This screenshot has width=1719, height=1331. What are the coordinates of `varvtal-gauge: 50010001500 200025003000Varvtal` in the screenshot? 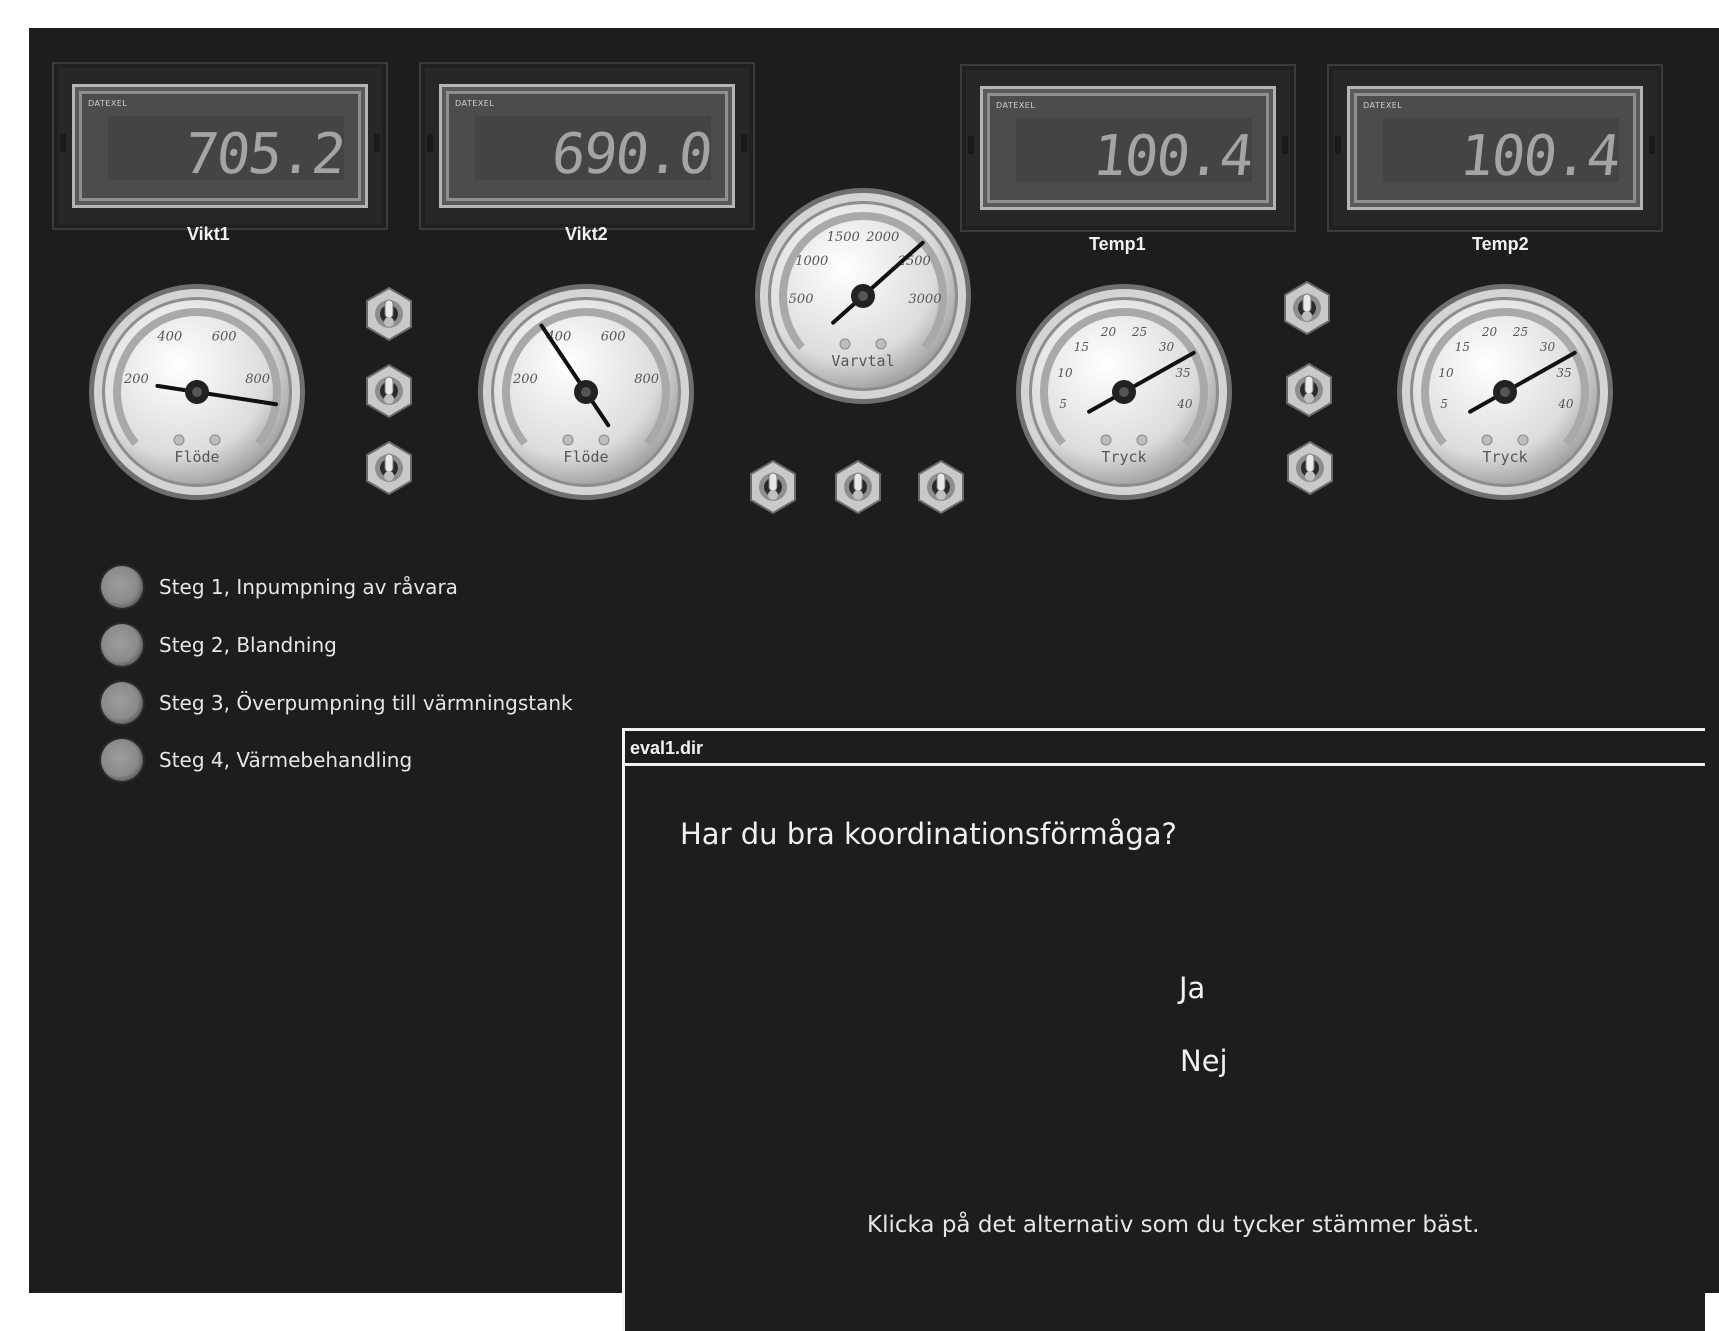 It's located at (863, 296).